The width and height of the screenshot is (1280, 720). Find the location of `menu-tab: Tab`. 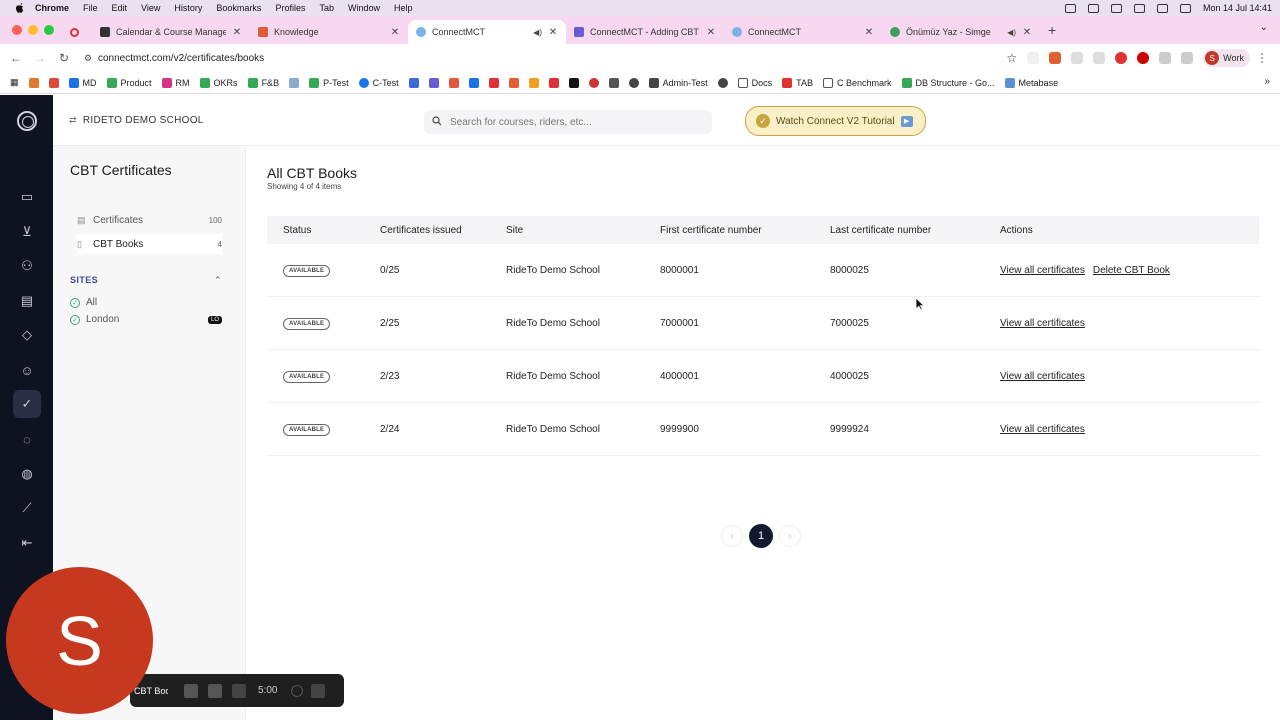

menu-tab: Tab is located at coordinates (326, 8).